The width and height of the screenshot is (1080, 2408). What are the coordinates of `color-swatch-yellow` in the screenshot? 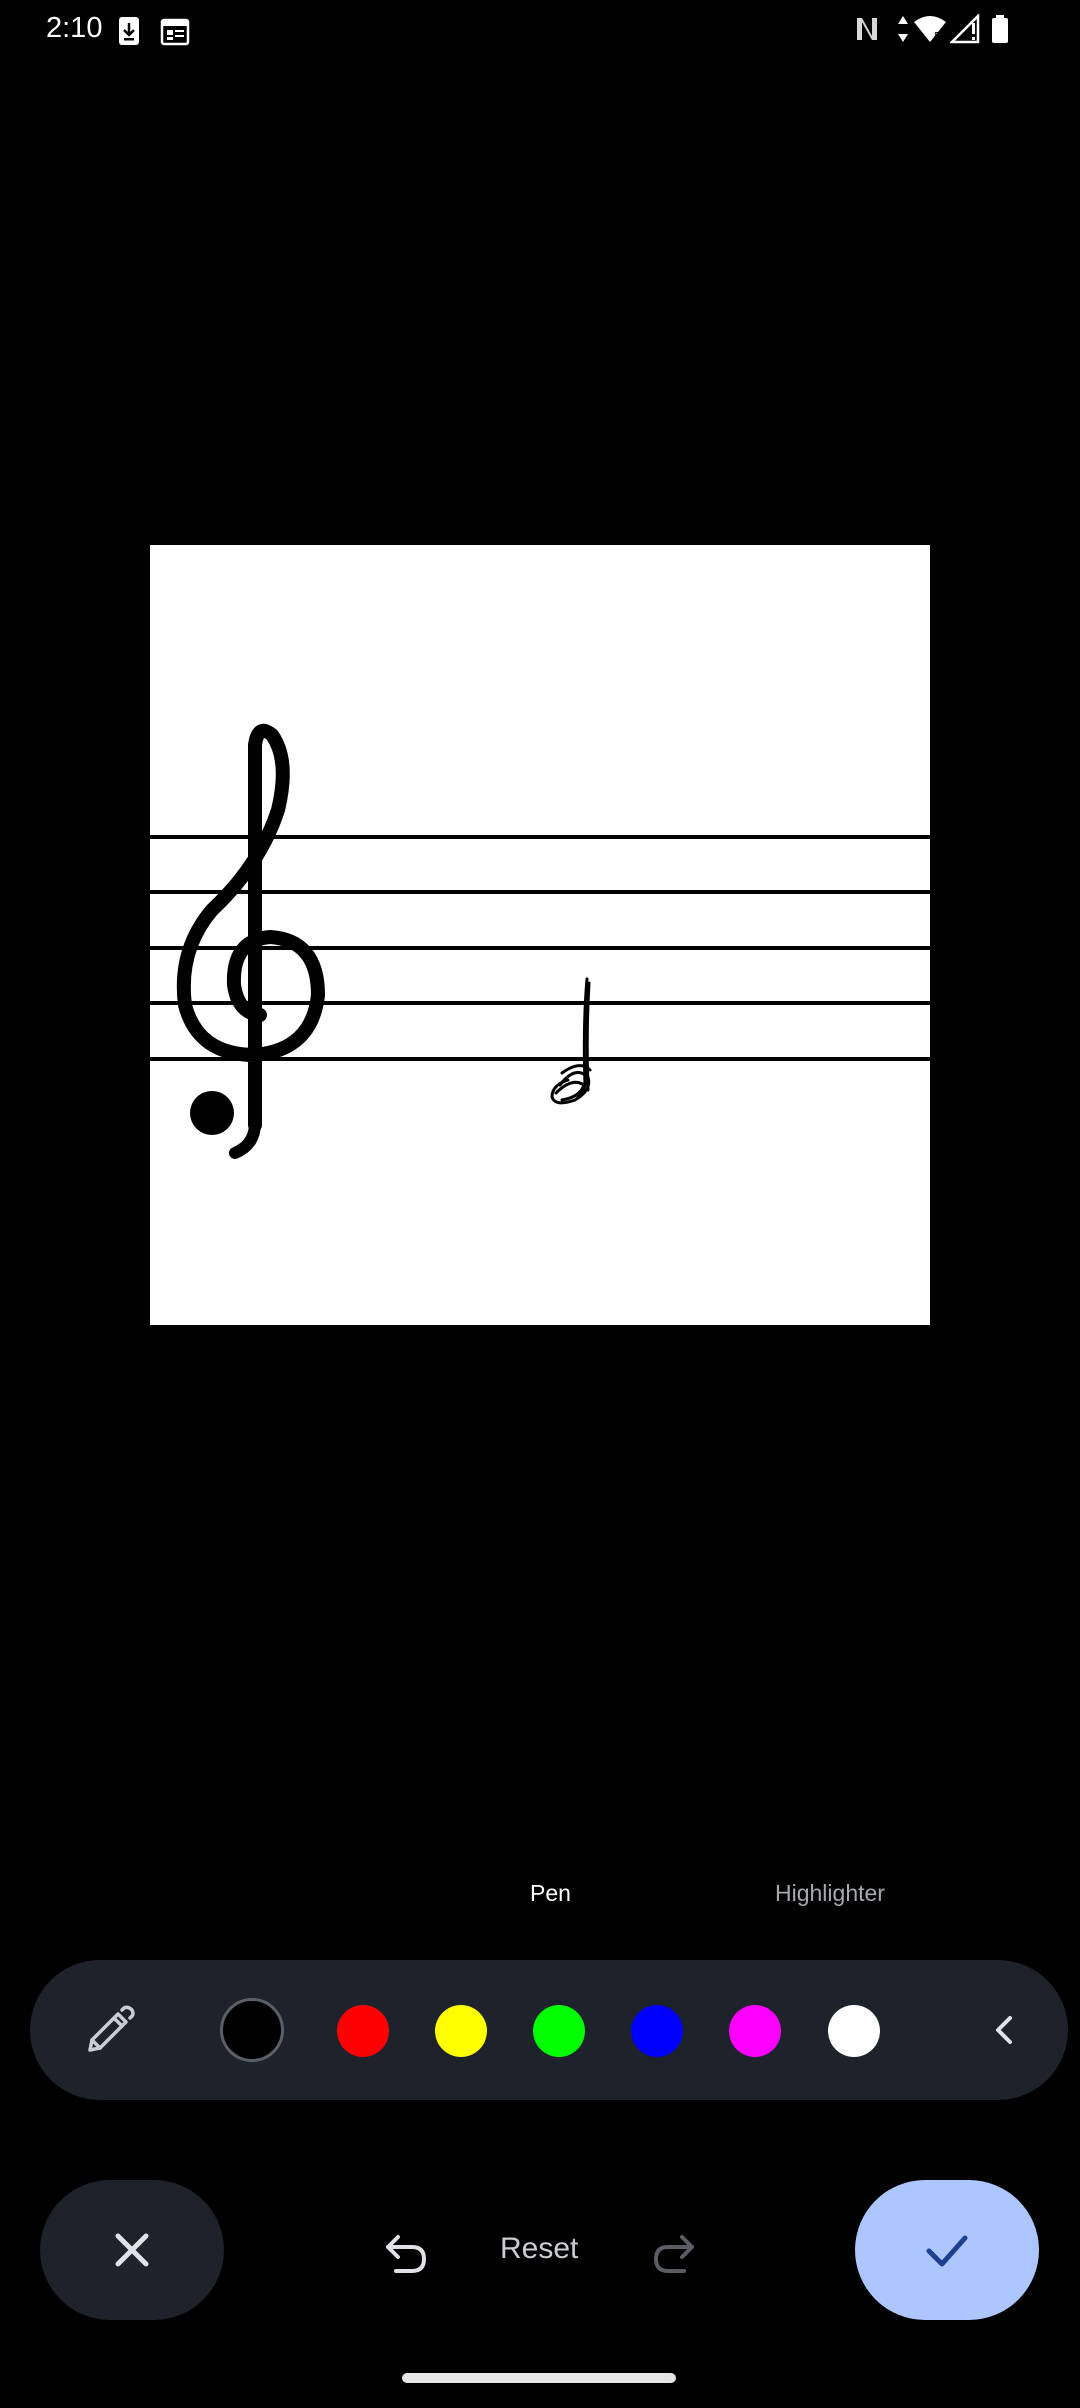 It's located at (461, 2031).